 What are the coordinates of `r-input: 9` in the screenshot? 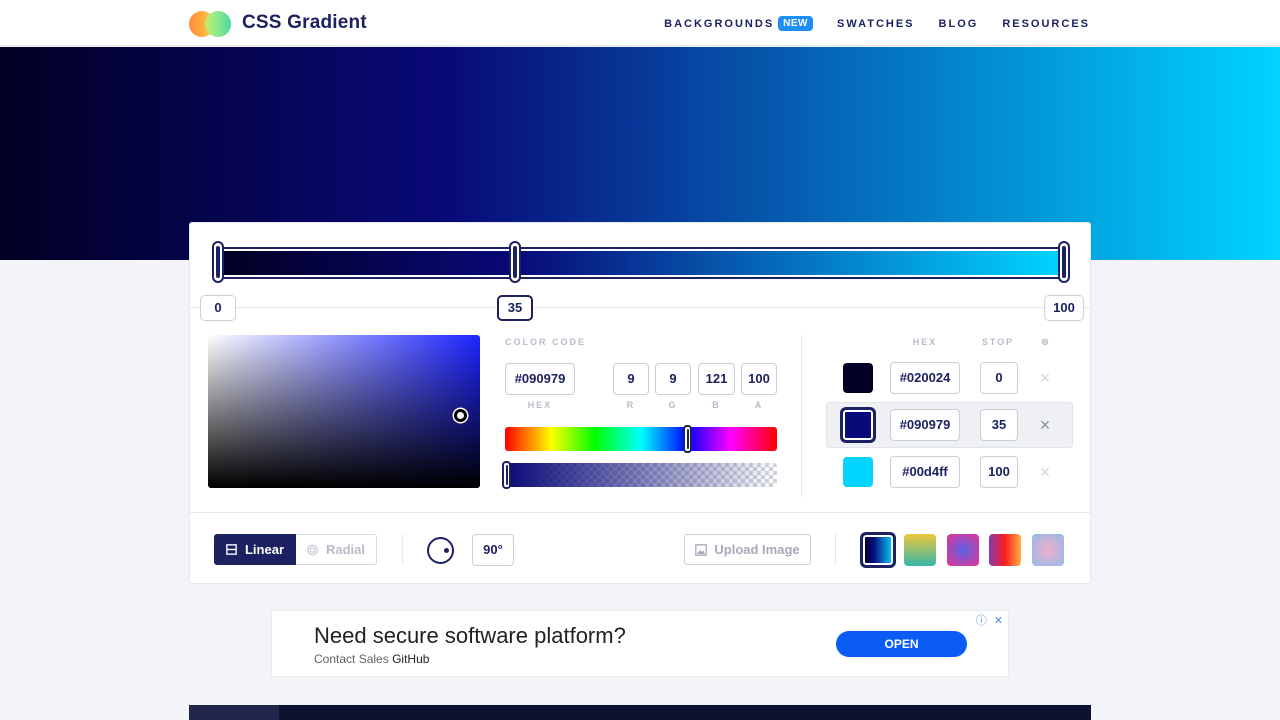 It's located at (631, 379).